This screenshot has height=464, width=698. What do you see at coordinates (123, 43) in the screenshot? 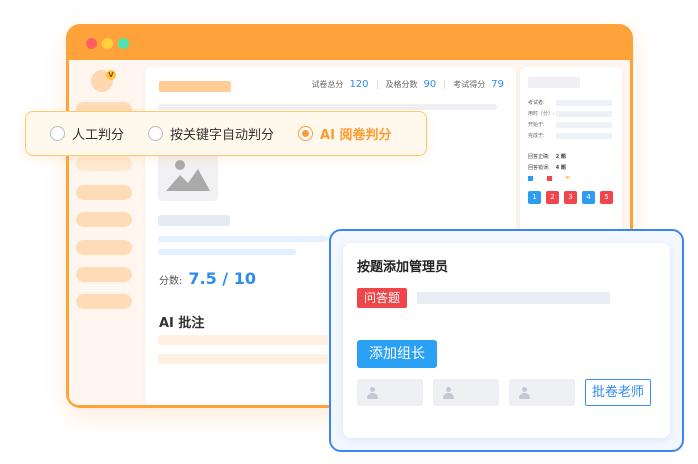
I see `maximize-dot` at bounding box center [123, 43].